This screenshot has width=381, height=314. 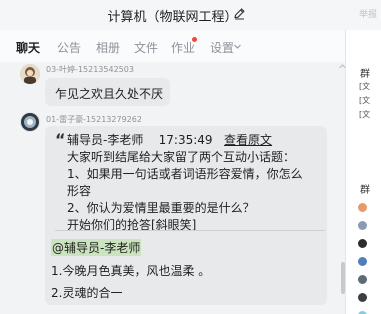 What do you see at coordinates (69, 47) in the screenshot?
I see `tab-announcements: 公告` at bounding box center [69, 47].